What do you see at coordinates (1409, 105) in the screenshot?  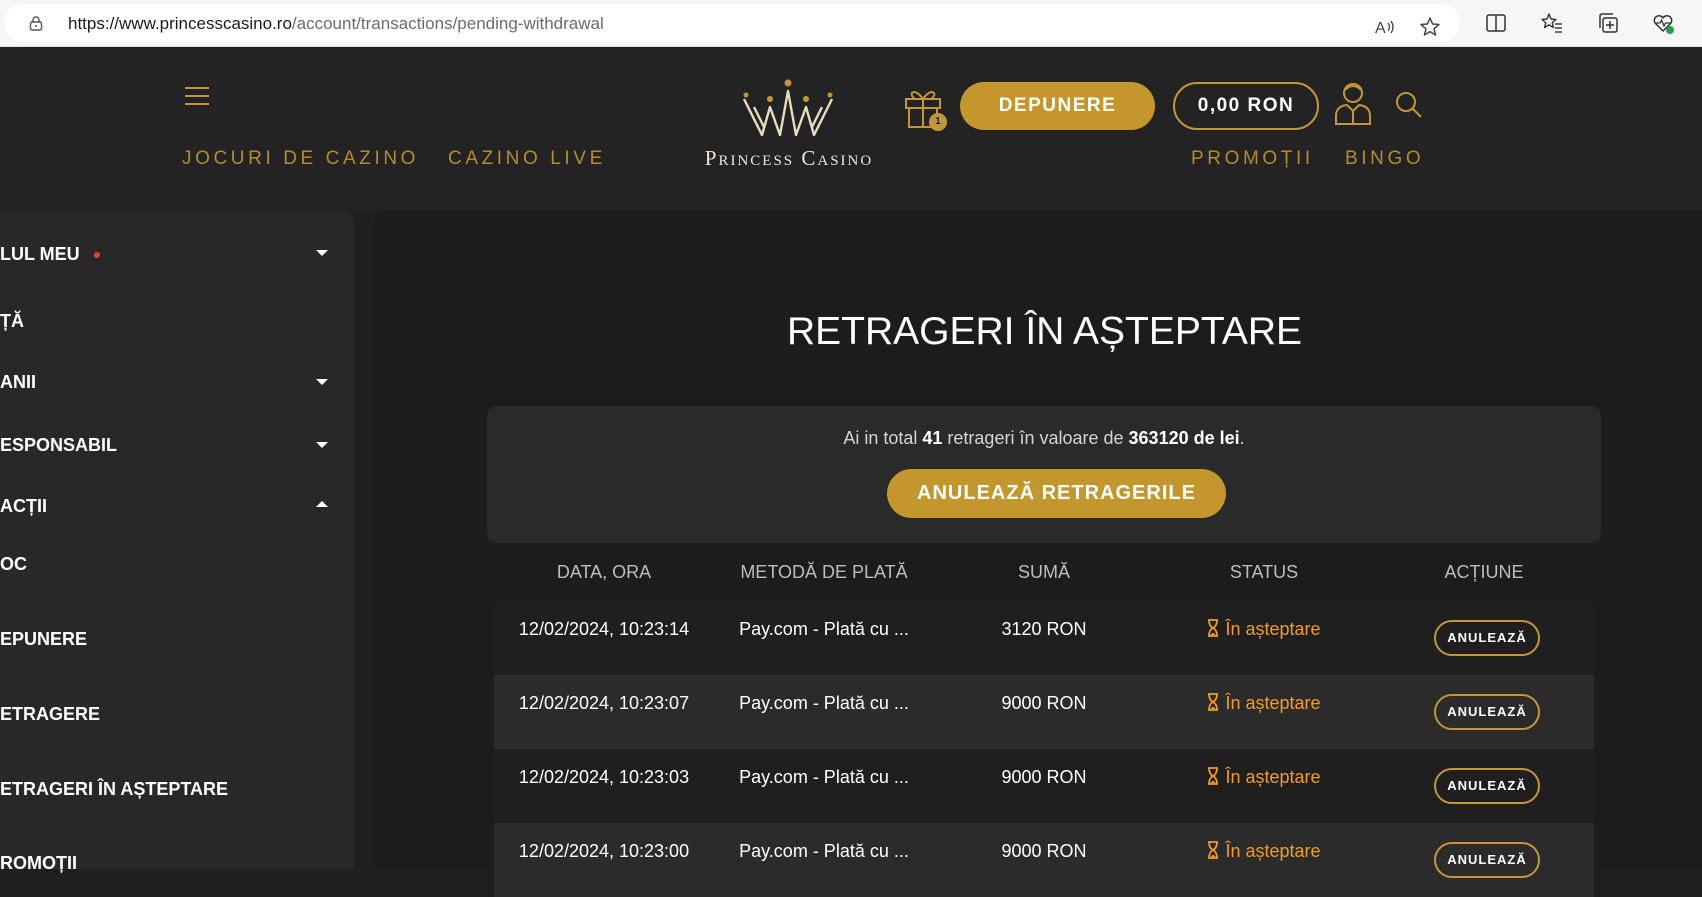 I see `search-icon` at bounding box center [1409, 105].